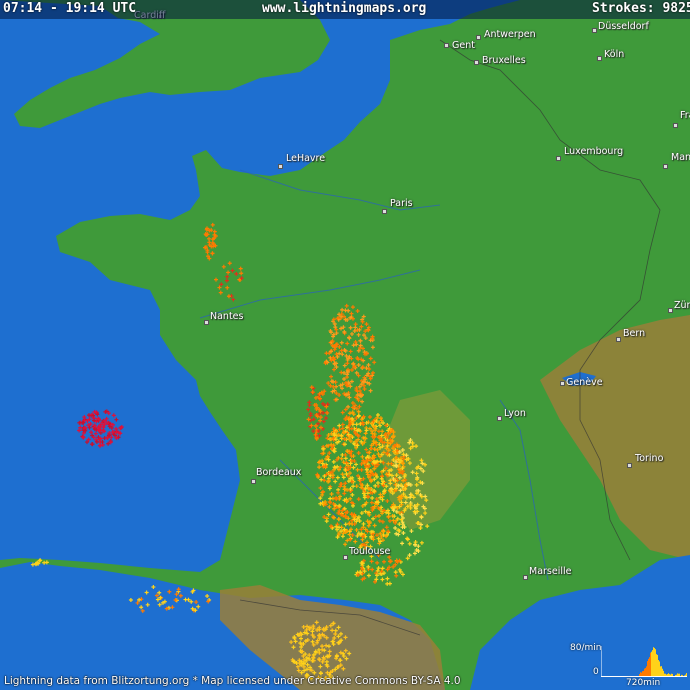 The height and width of the screenshot is (690, 690). I want to click on city-label-paris: Paris, so click(401, 203).